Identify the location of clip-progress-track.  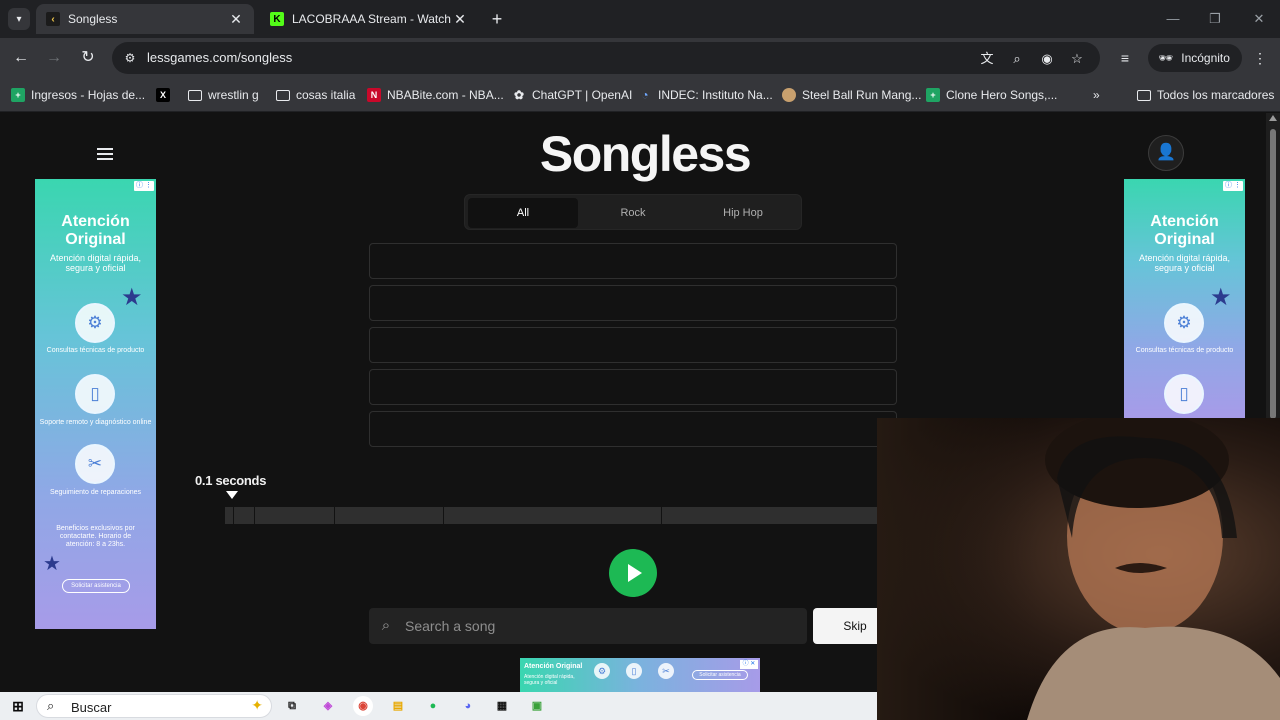
(555, 515).